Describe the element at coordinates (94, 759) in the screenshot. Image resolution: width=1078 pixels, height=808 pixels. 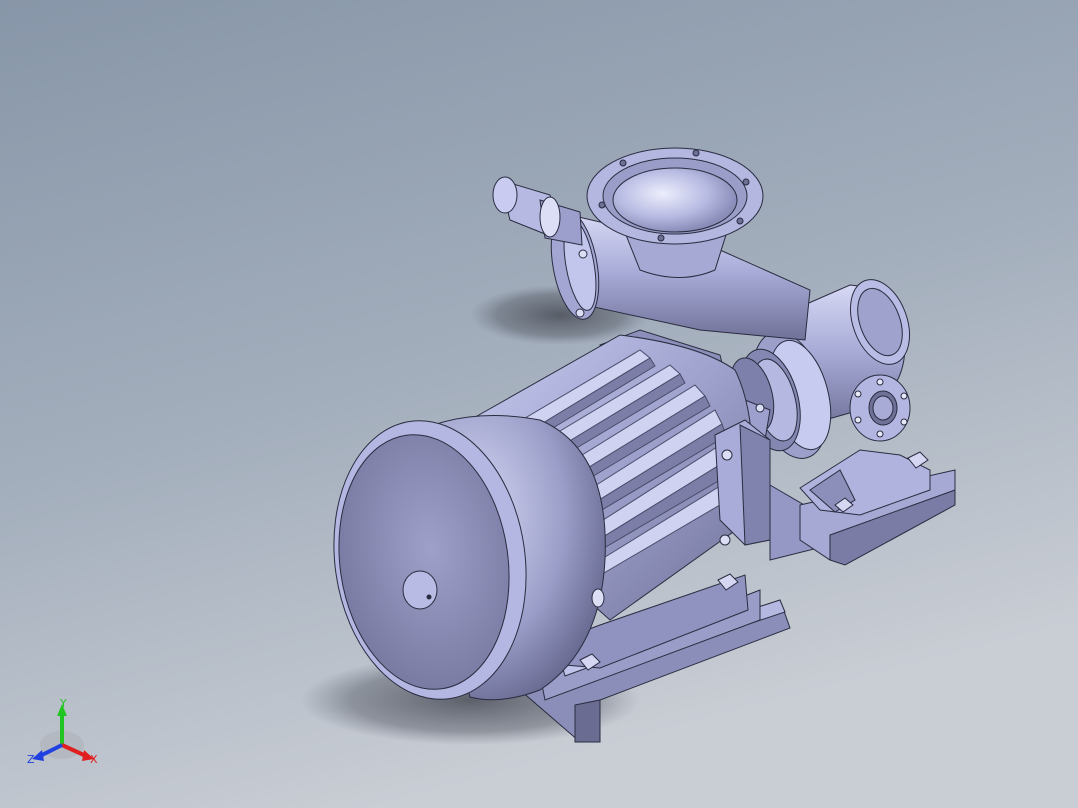
I see `triad-x-label: X` at that location.